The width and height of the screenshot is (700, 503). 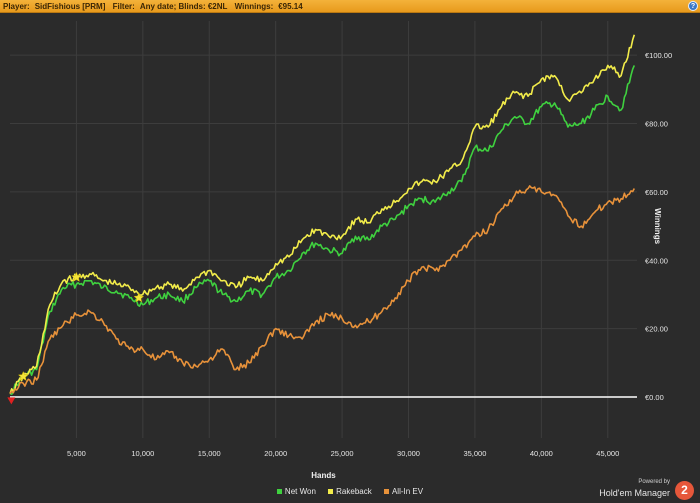 I want to click on y-tick-label: €0.00, so click(x=654, y=397).